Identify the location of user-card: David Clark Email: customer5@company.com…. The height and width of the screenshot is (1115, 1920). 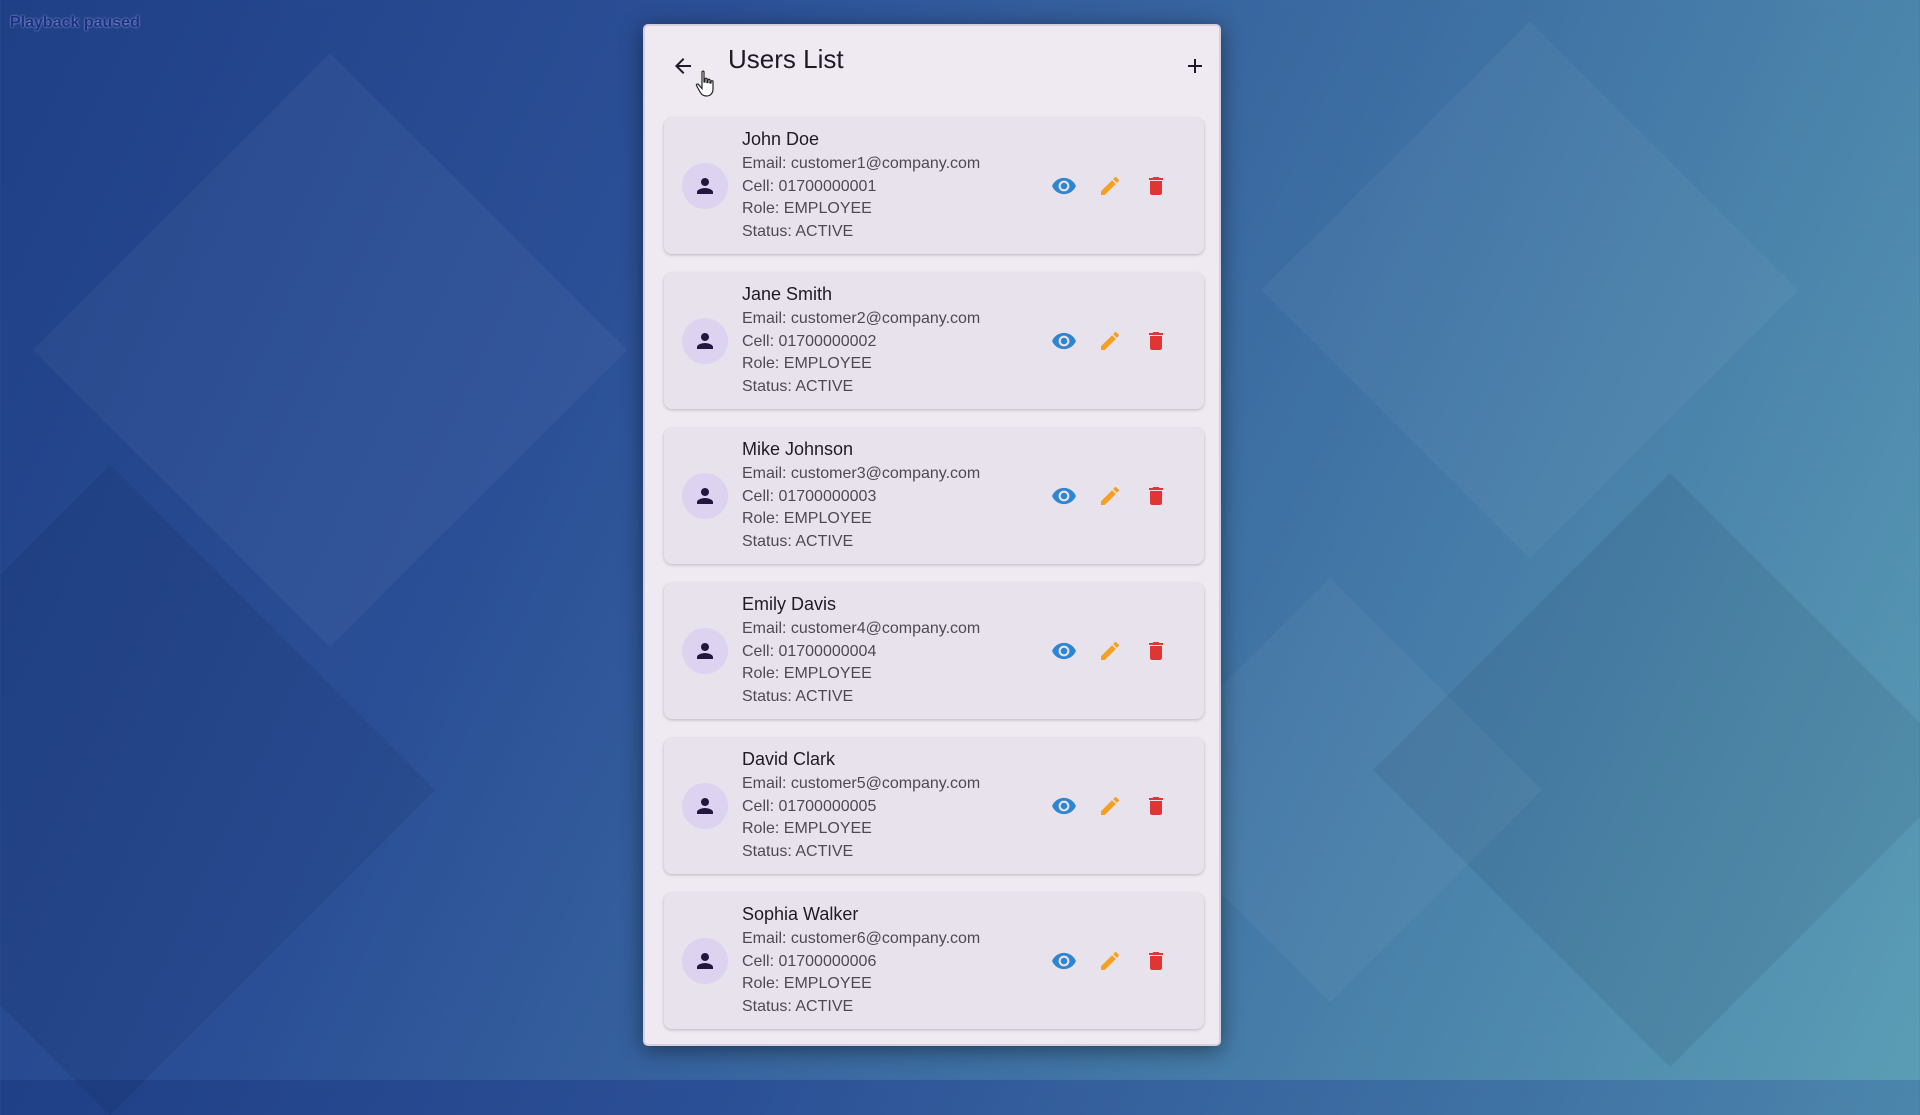
(934, 806).